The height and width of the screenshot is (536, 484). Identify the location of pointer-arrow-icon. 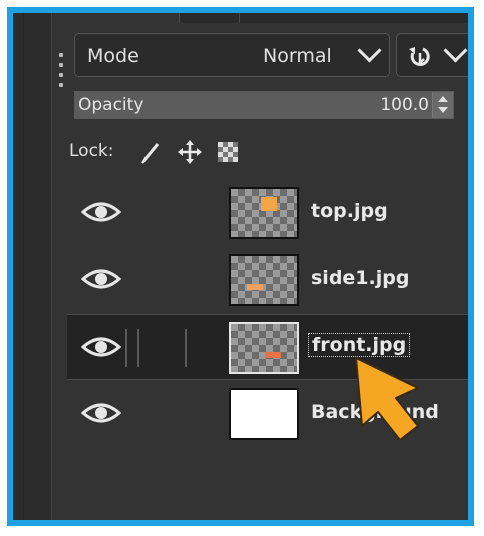
(387, 399).